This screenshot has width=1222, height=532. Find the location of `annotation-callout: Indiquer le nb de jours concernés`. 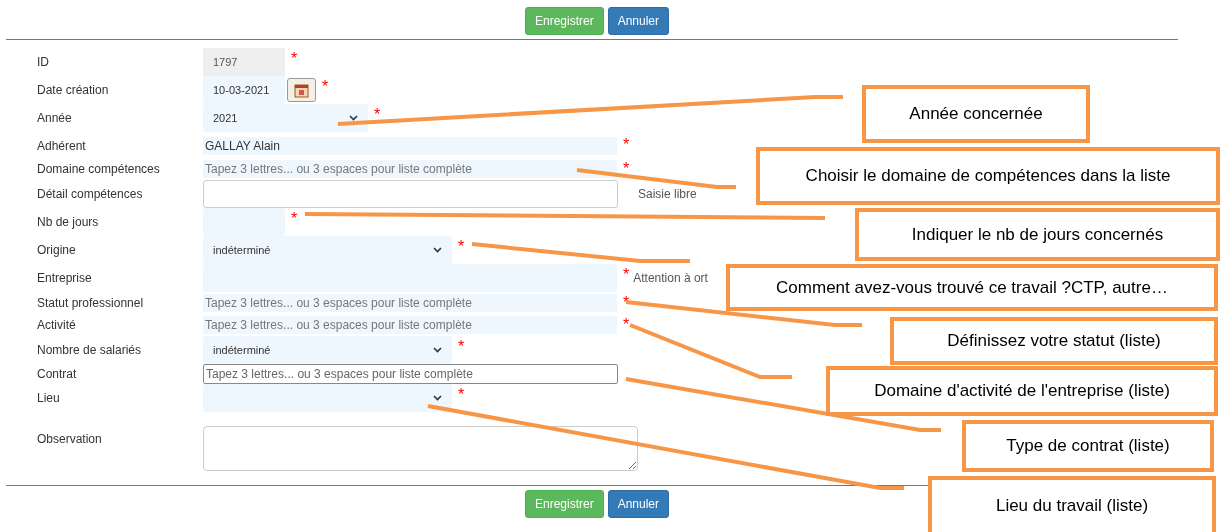

annotation-callout: Indiquer le nb de jours concernés is located at coordinates (1037, 234).